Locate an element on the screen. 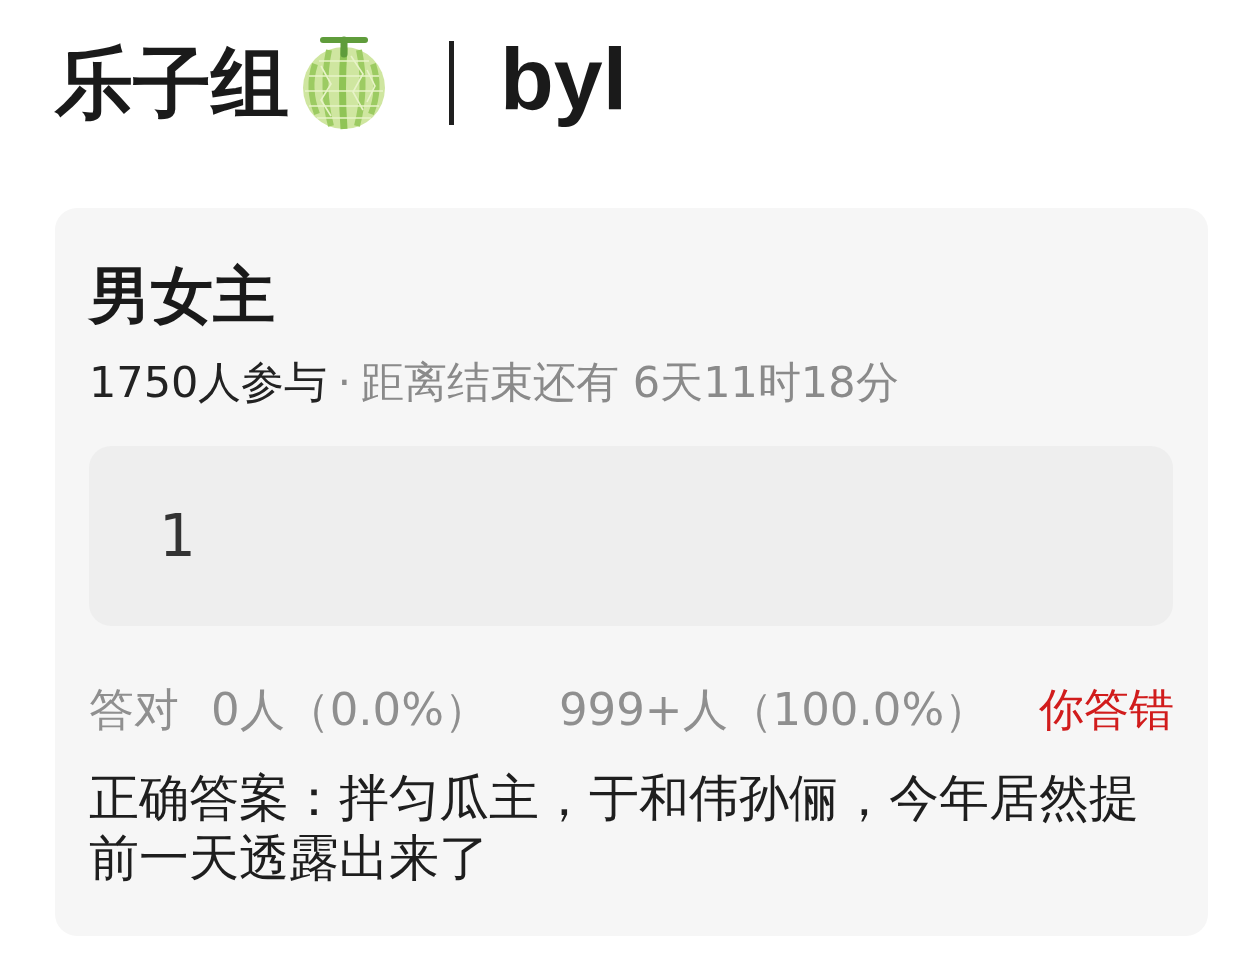 This screenshot has width=1260, height=965. wrong-count: 999+人（100.0%） is located at coordinates (774, 710).